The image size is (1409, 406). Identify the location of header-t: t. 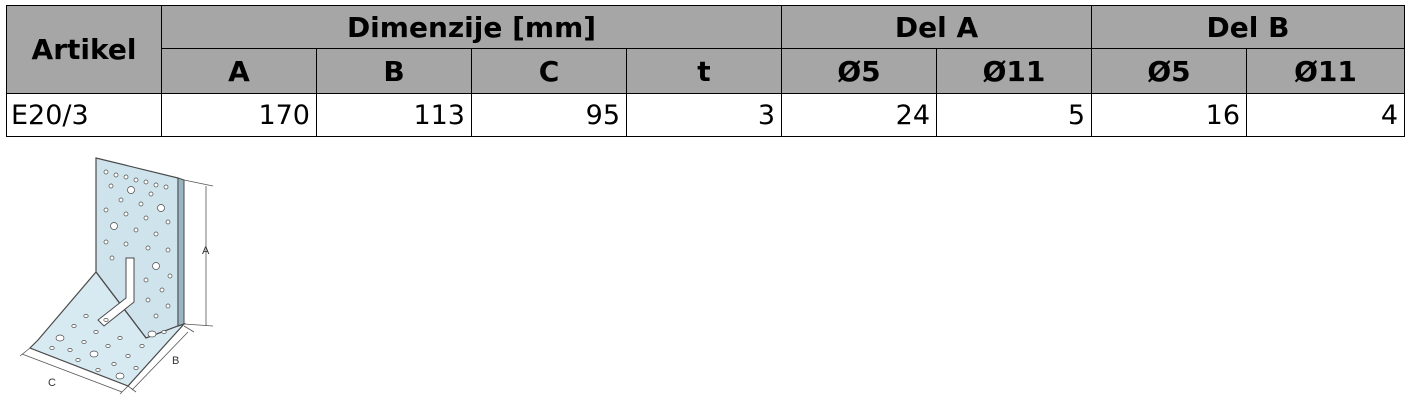
(704, 71).